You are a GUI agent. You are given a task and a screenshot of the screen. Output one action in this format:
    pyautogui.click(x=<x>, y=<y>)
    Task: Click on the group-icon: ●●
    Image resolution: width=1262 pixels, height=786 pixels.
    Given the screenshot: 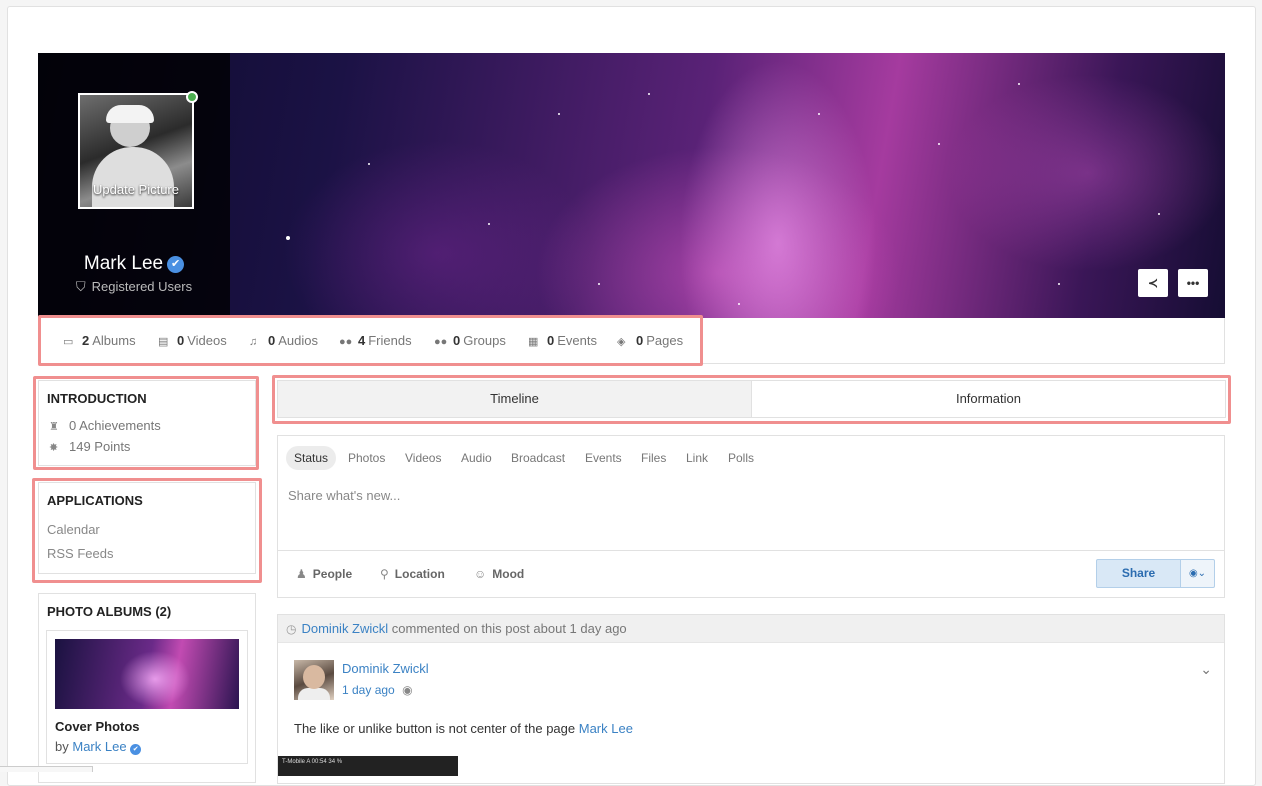 What is the action you would take?
    pyautogui.click(x=441, y=342)
    